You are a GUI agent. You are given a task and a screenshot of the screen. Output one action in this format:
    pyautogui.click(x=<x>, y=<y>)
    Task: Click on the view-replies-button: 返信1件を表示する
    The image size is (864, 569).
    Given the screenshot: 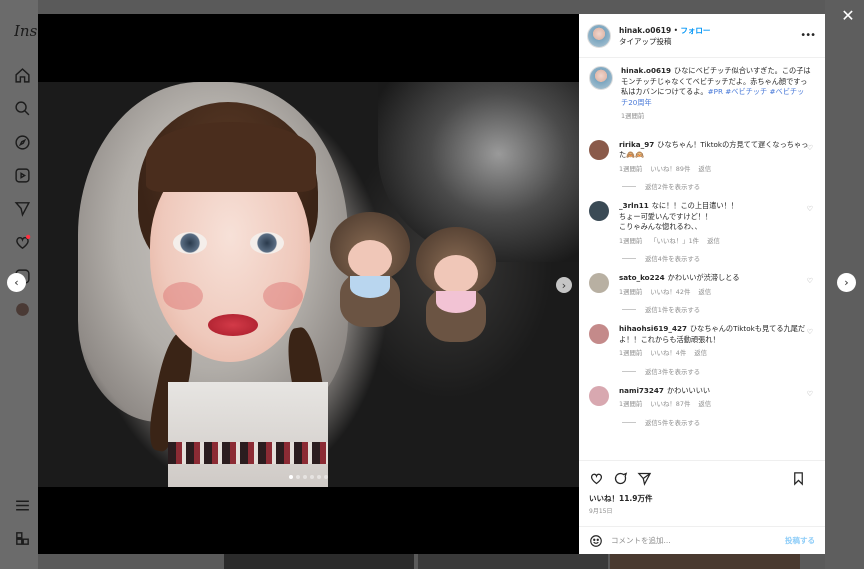 What is the action you would take?
    pyautogui.click(x=718, y=309)
    